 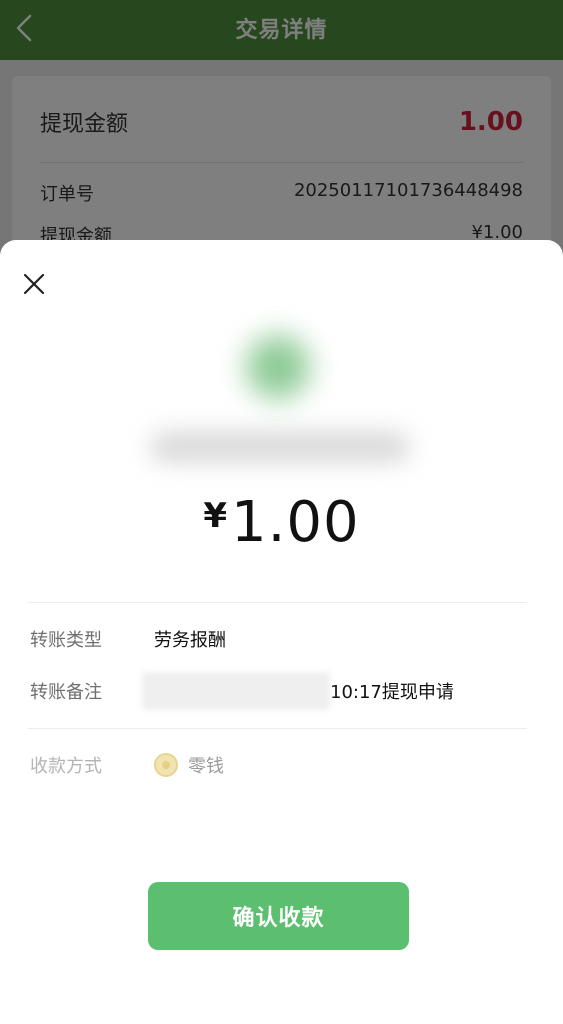 I want to click on transfer-amount: ¥1.00, so click(x=281, y=522).